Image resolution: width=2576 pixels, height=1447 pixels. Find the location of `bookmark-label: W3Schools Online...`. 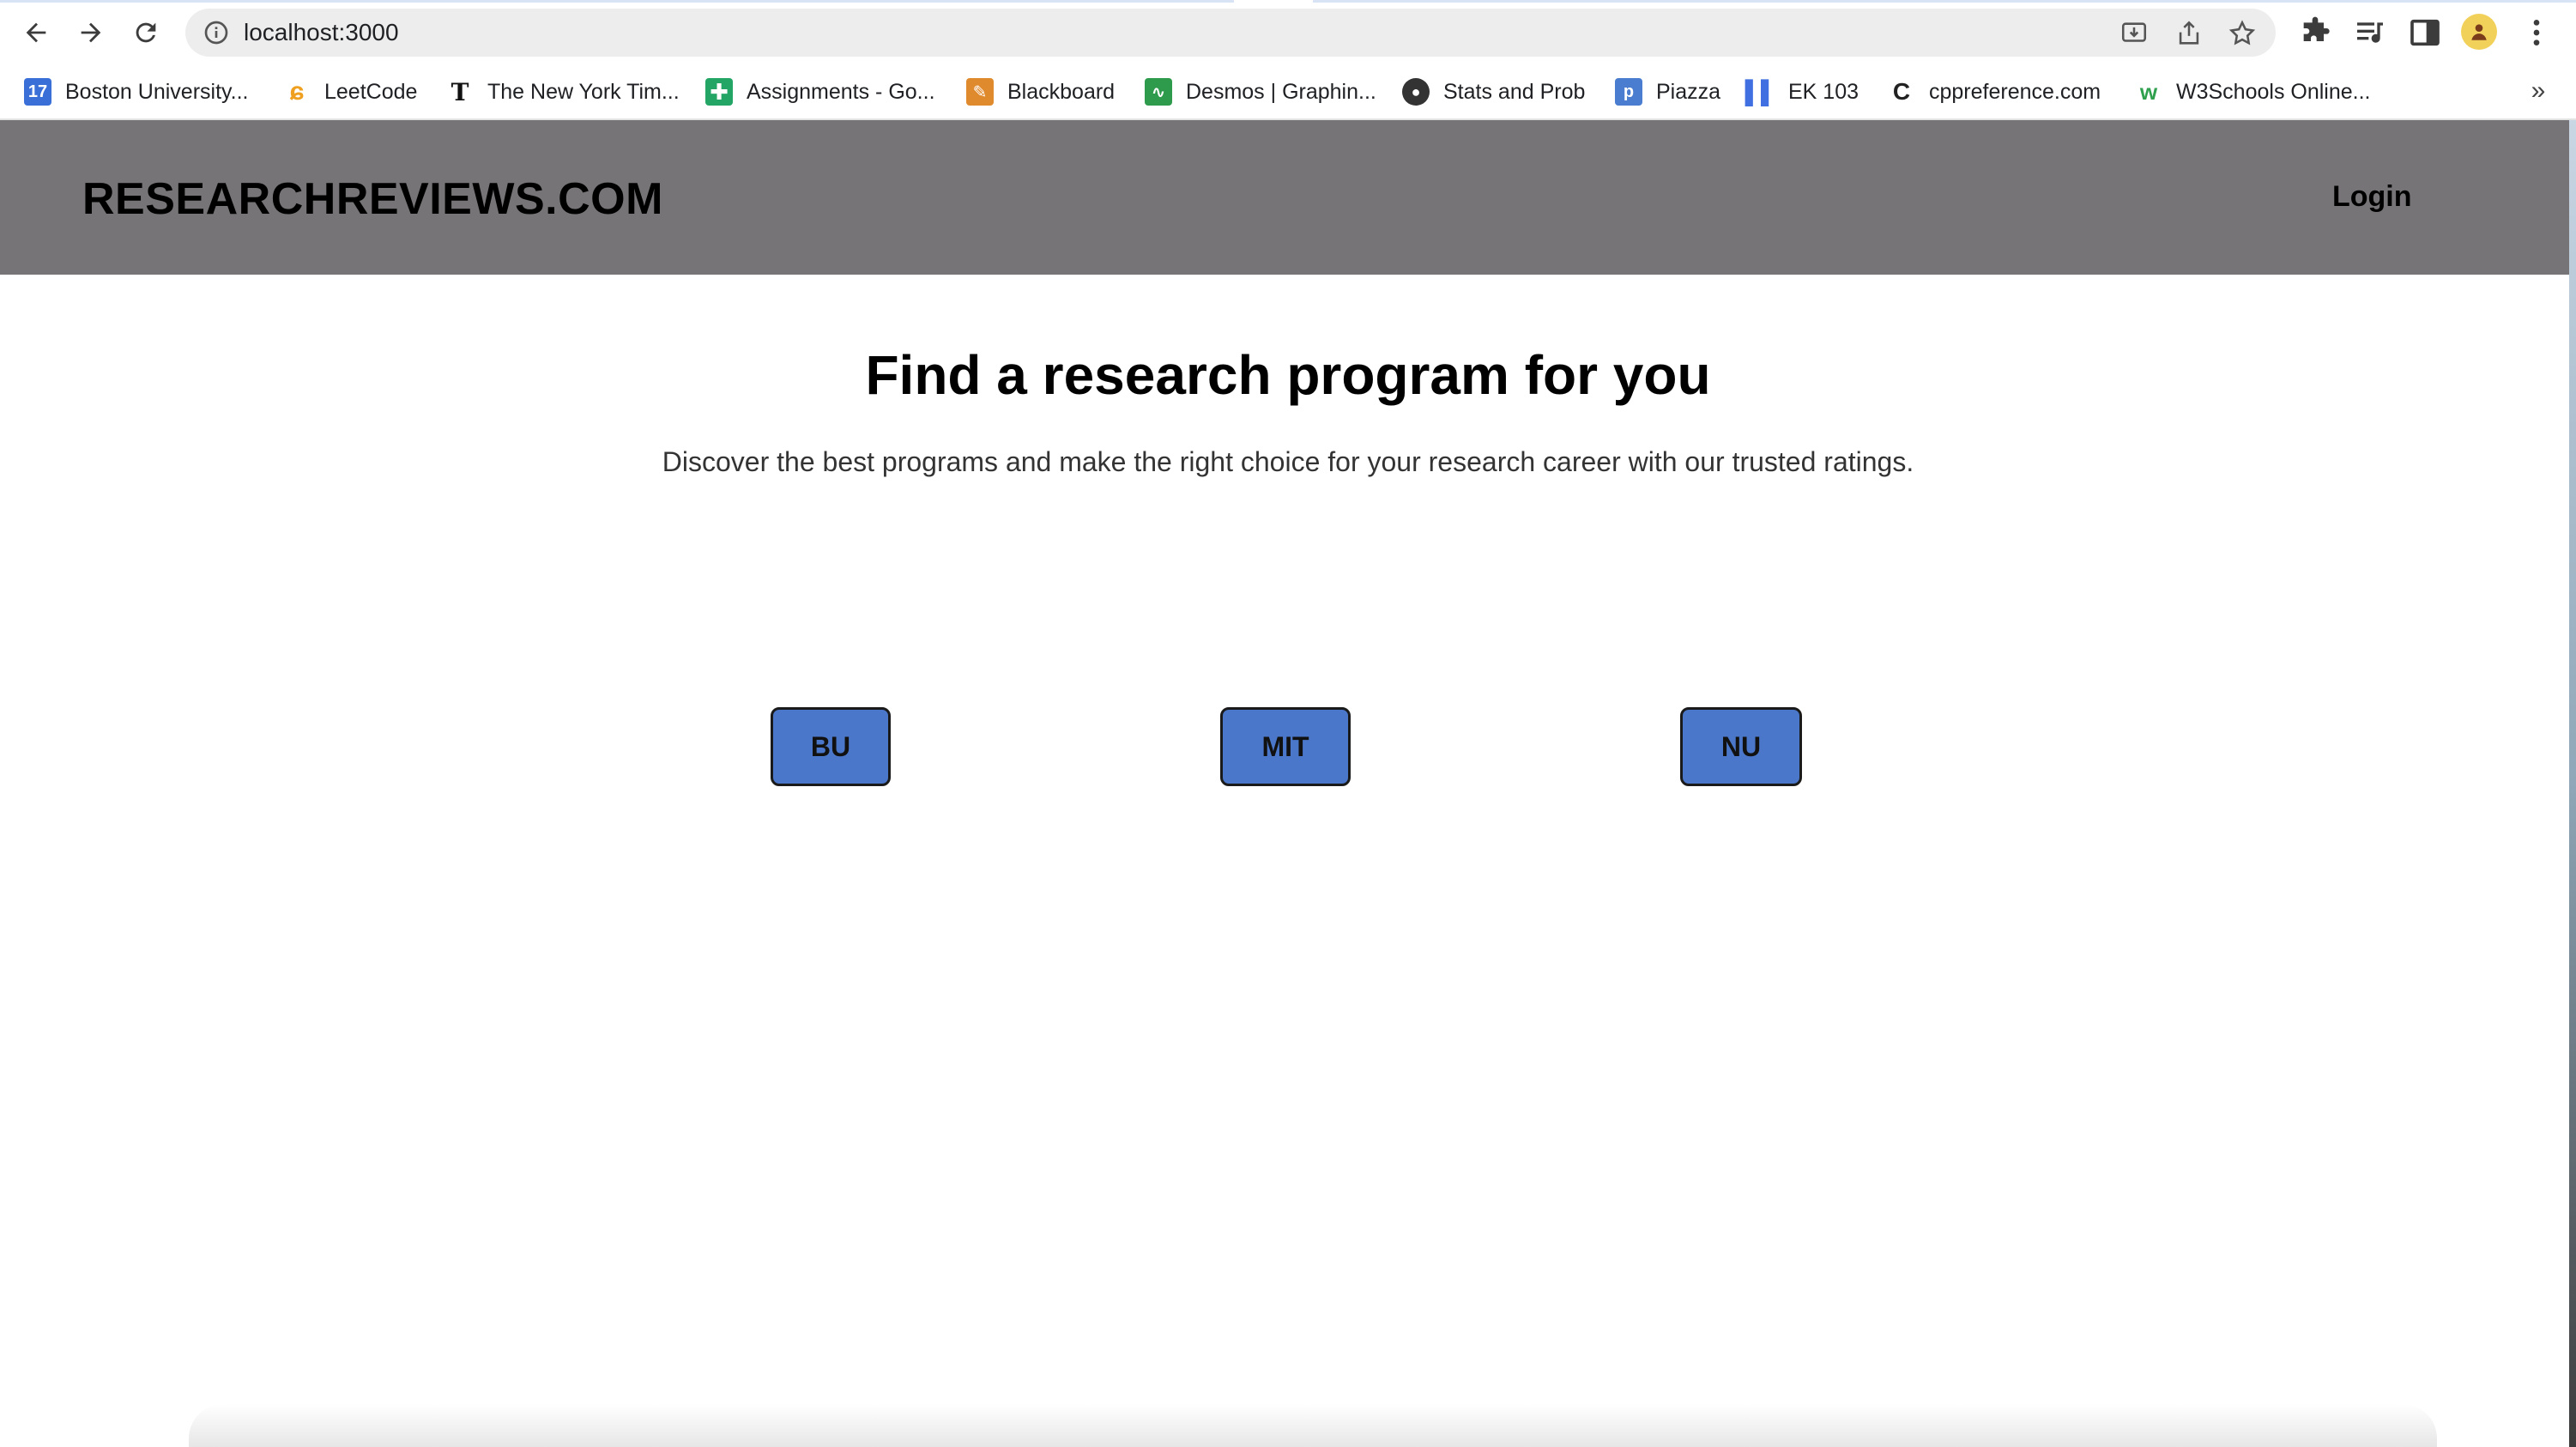

bookmark-label: W3Schools Online... is located at coordinates (2273, 91).